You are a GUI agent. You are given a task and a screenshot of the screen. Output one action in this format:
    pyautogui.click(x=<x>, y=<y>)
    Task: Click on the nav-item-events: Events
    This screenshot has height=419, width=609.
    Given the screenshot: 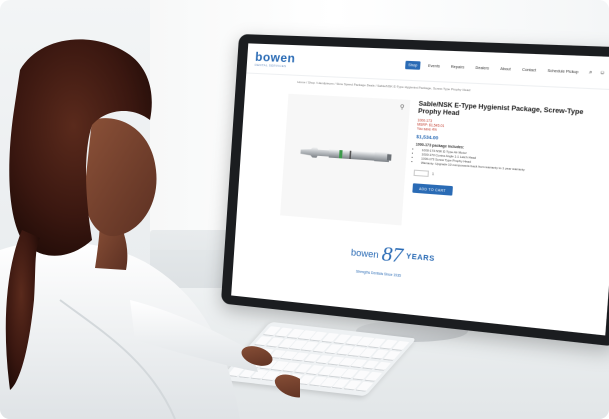 What is the action you would take?
    pyautogui.click(x=434, y=65)
    